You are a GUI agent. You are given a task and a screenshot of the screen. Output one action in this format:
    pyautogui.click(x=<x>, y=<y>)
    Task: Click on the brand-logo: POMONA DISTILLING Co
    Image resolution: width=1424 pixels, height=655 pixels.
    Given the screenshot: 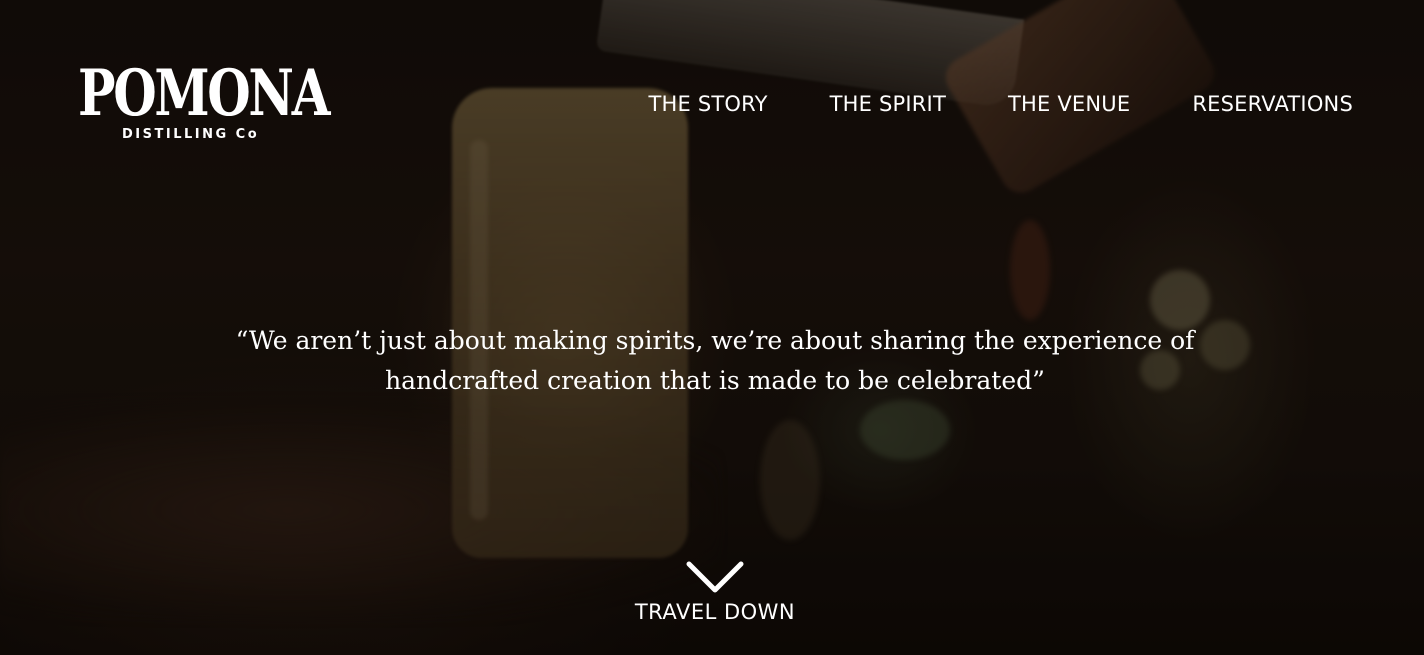 What is the action you would take?
    pyautogui.click(x=204, y=105)
    